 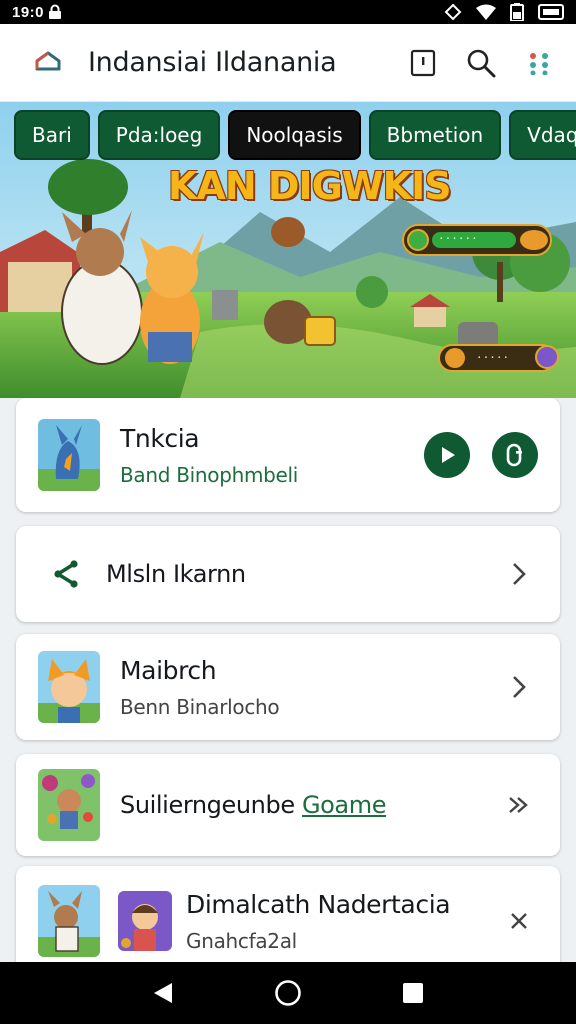 What do you see at coordinates (418, 240) in the screenshot?
I see `gem-icon` at bounding box center [418, 240].